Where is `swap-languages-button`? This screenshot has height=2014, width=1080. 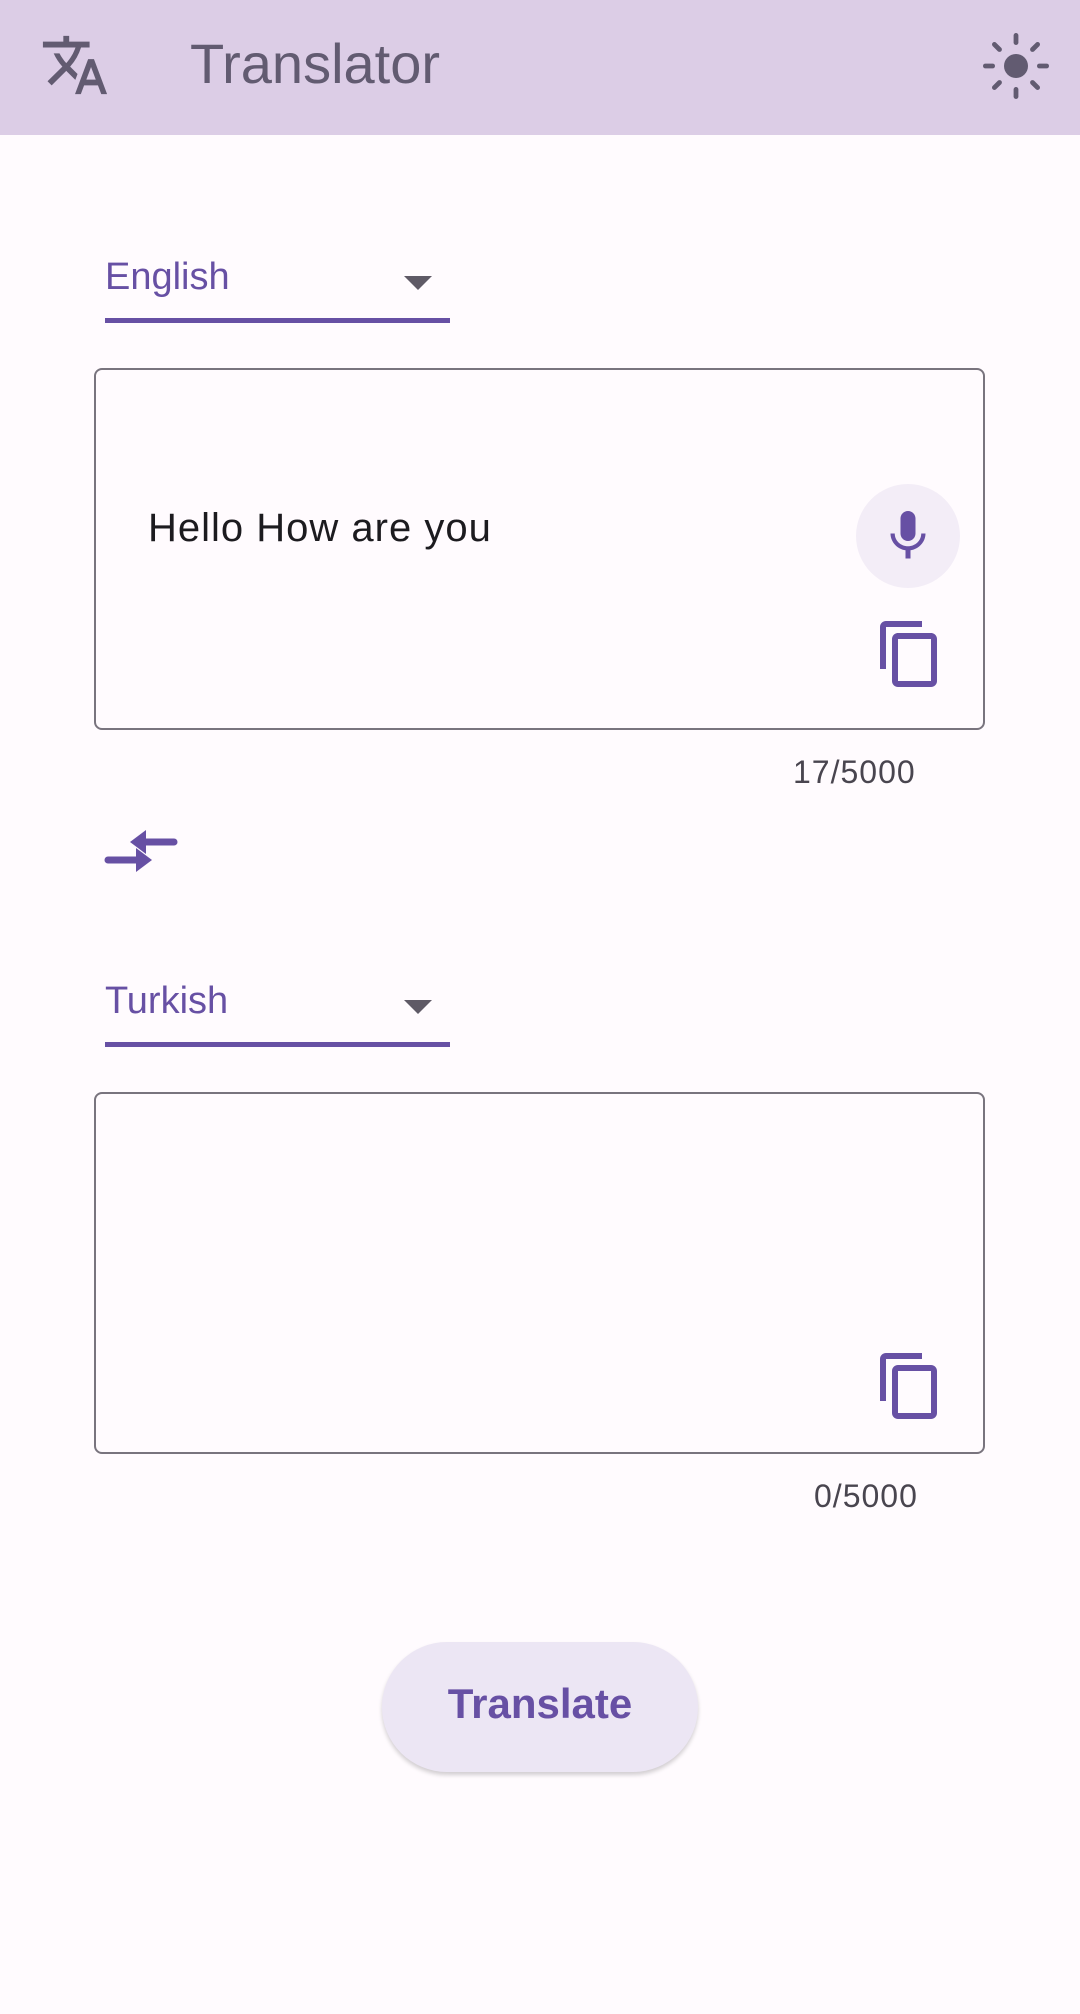
swap-languages-button is located at coordinates (142, 851).